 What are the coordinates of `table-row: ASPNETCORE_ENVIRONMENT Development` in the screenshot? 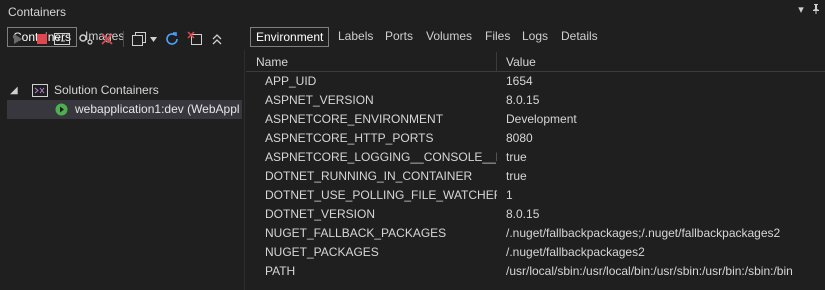 It's located at (535, 118).